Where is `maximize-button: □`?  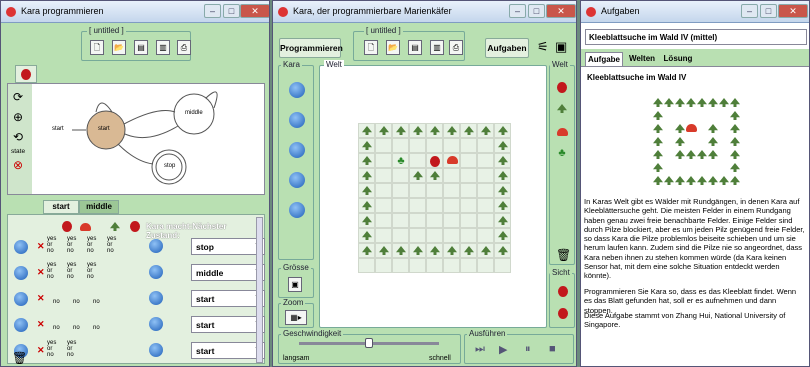
maximize-button: □ is located at coordinates (231, 11).